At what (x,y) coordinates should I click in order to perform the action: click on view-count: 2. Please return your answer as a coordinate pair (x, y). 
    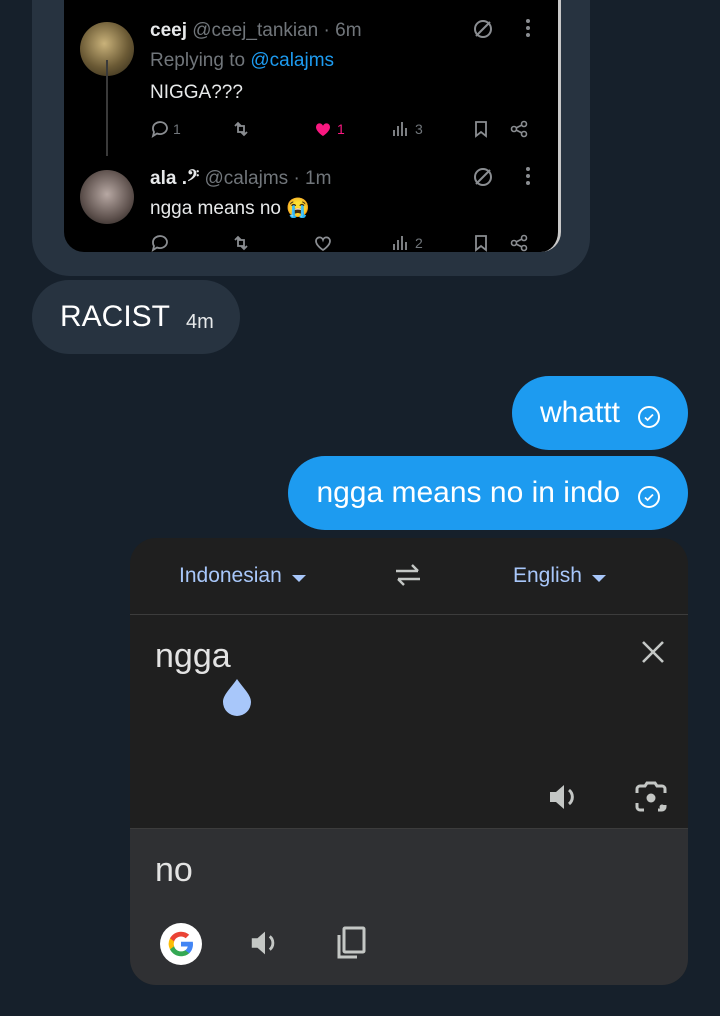
    Looking at the image, I should click on (406, 242).